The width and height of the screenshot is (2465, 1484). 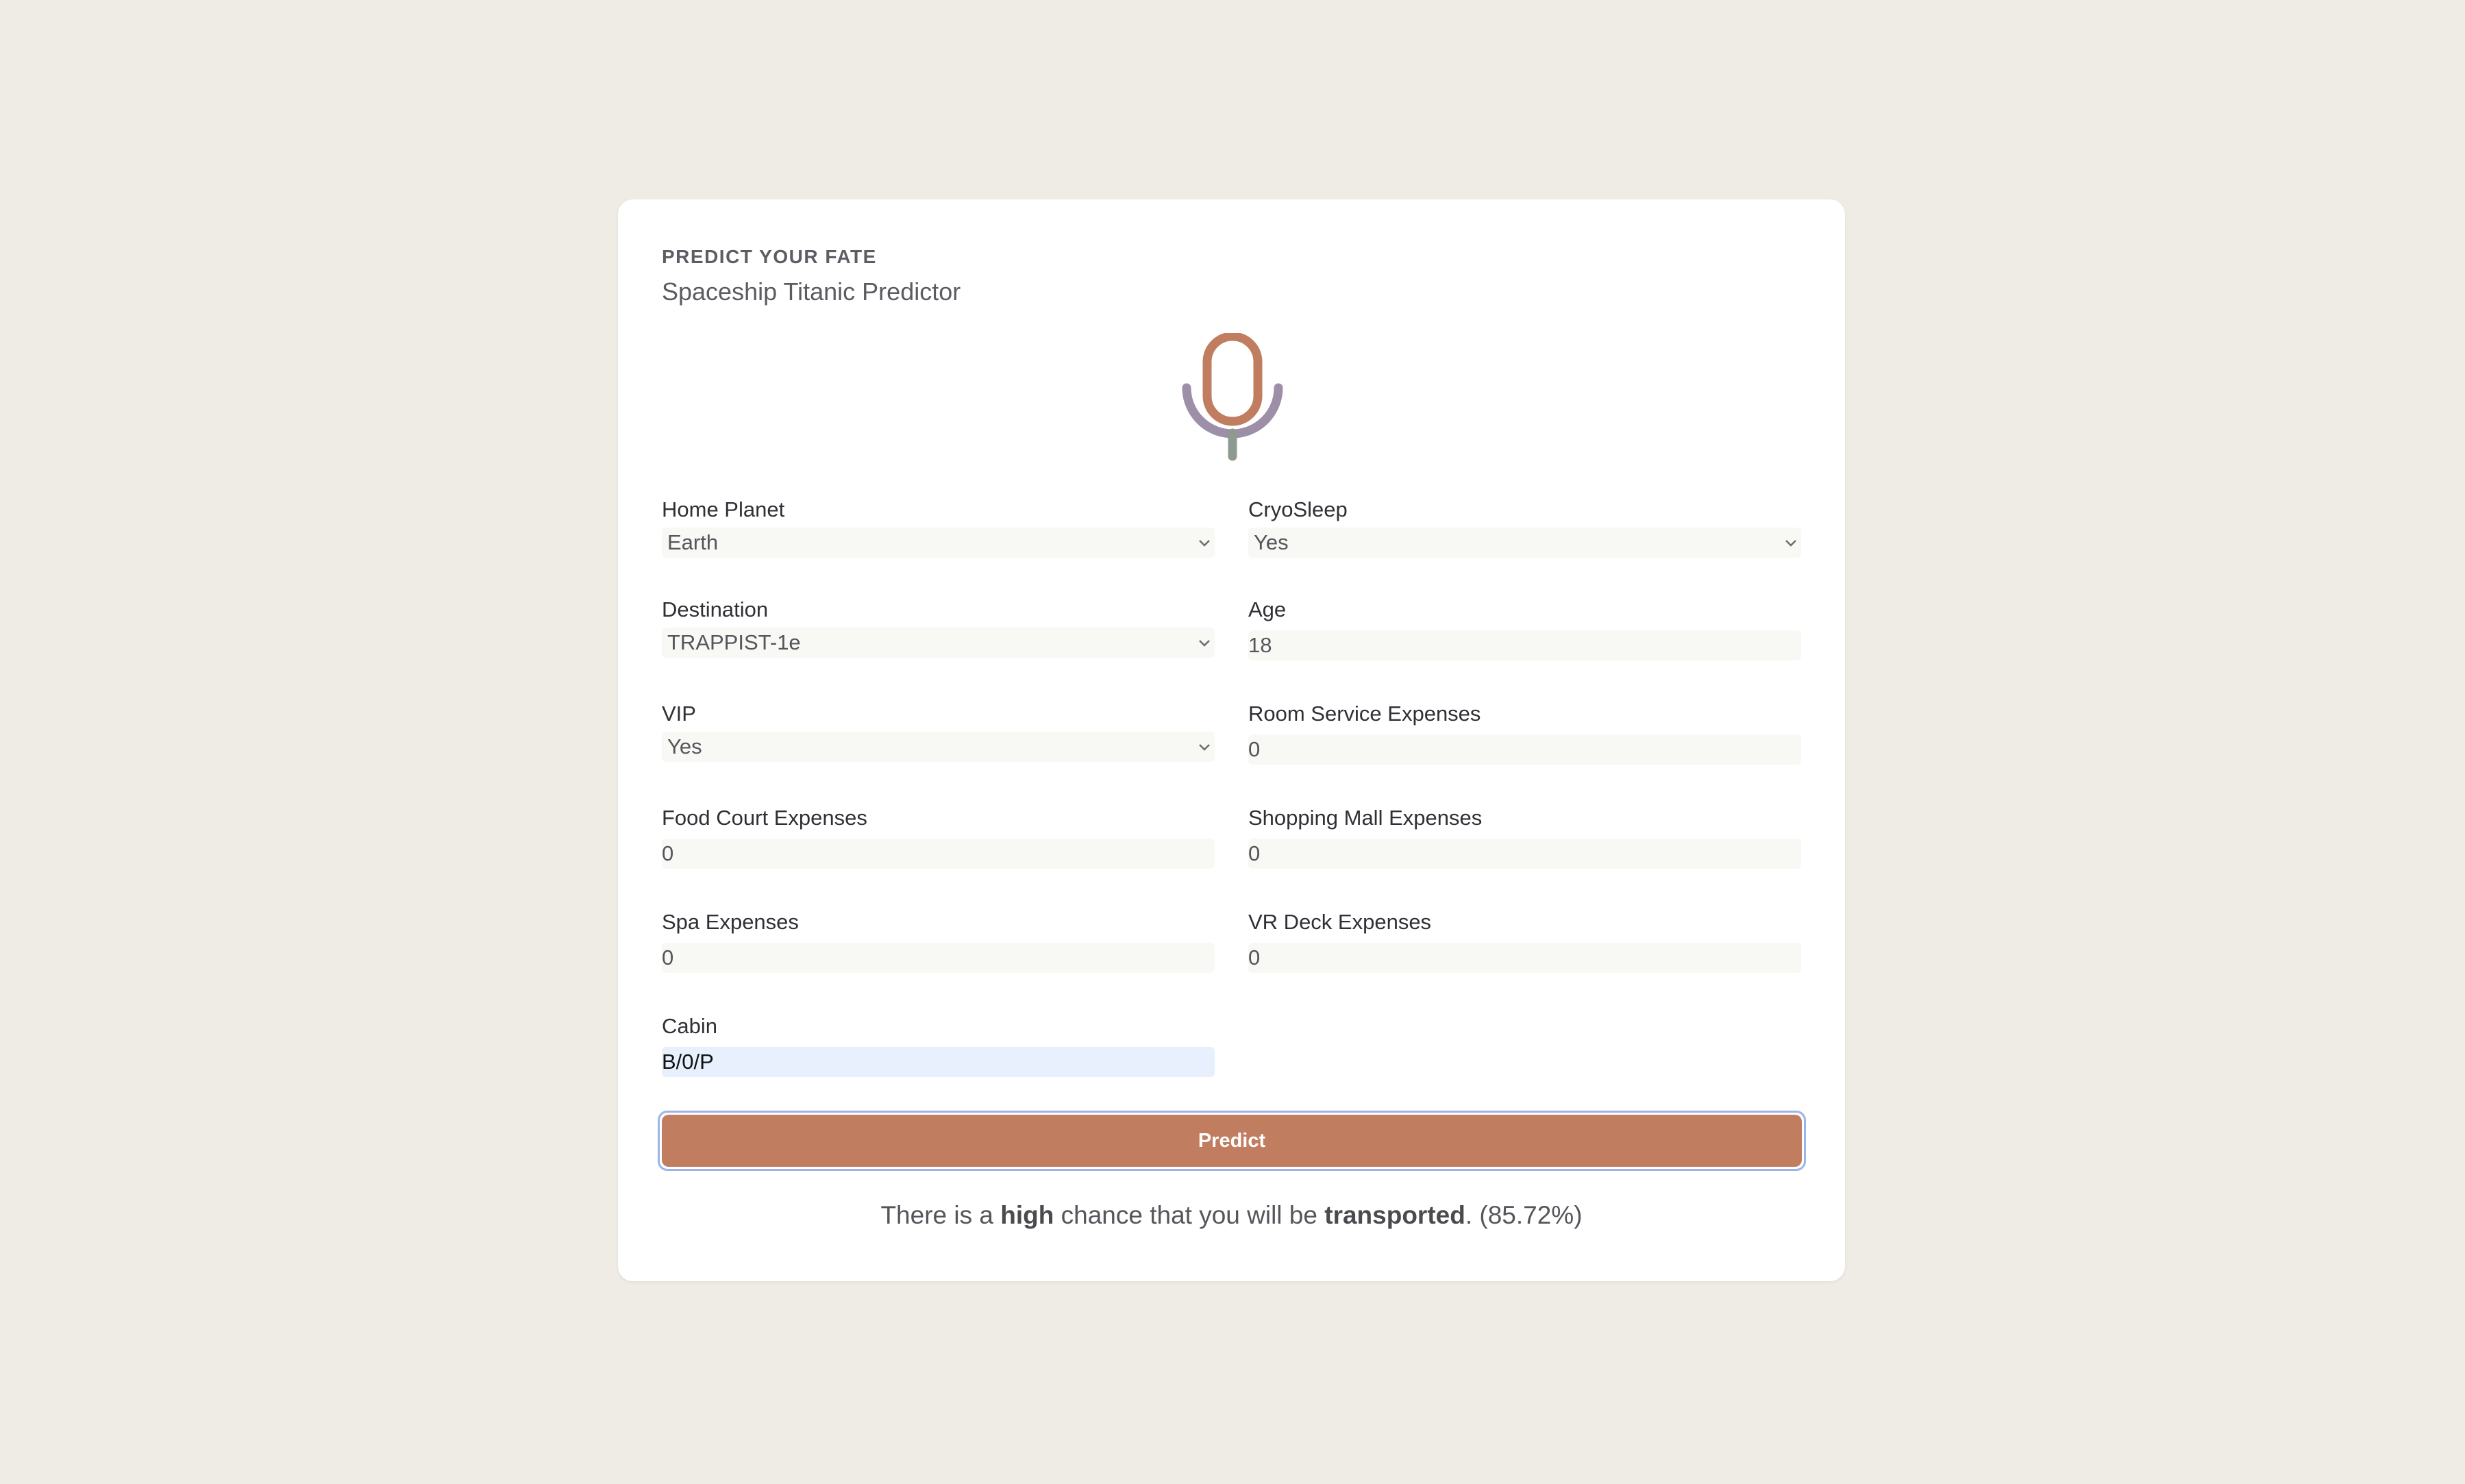 I want to click on cabin-label: Cabin, so click(x=689, y=1026).